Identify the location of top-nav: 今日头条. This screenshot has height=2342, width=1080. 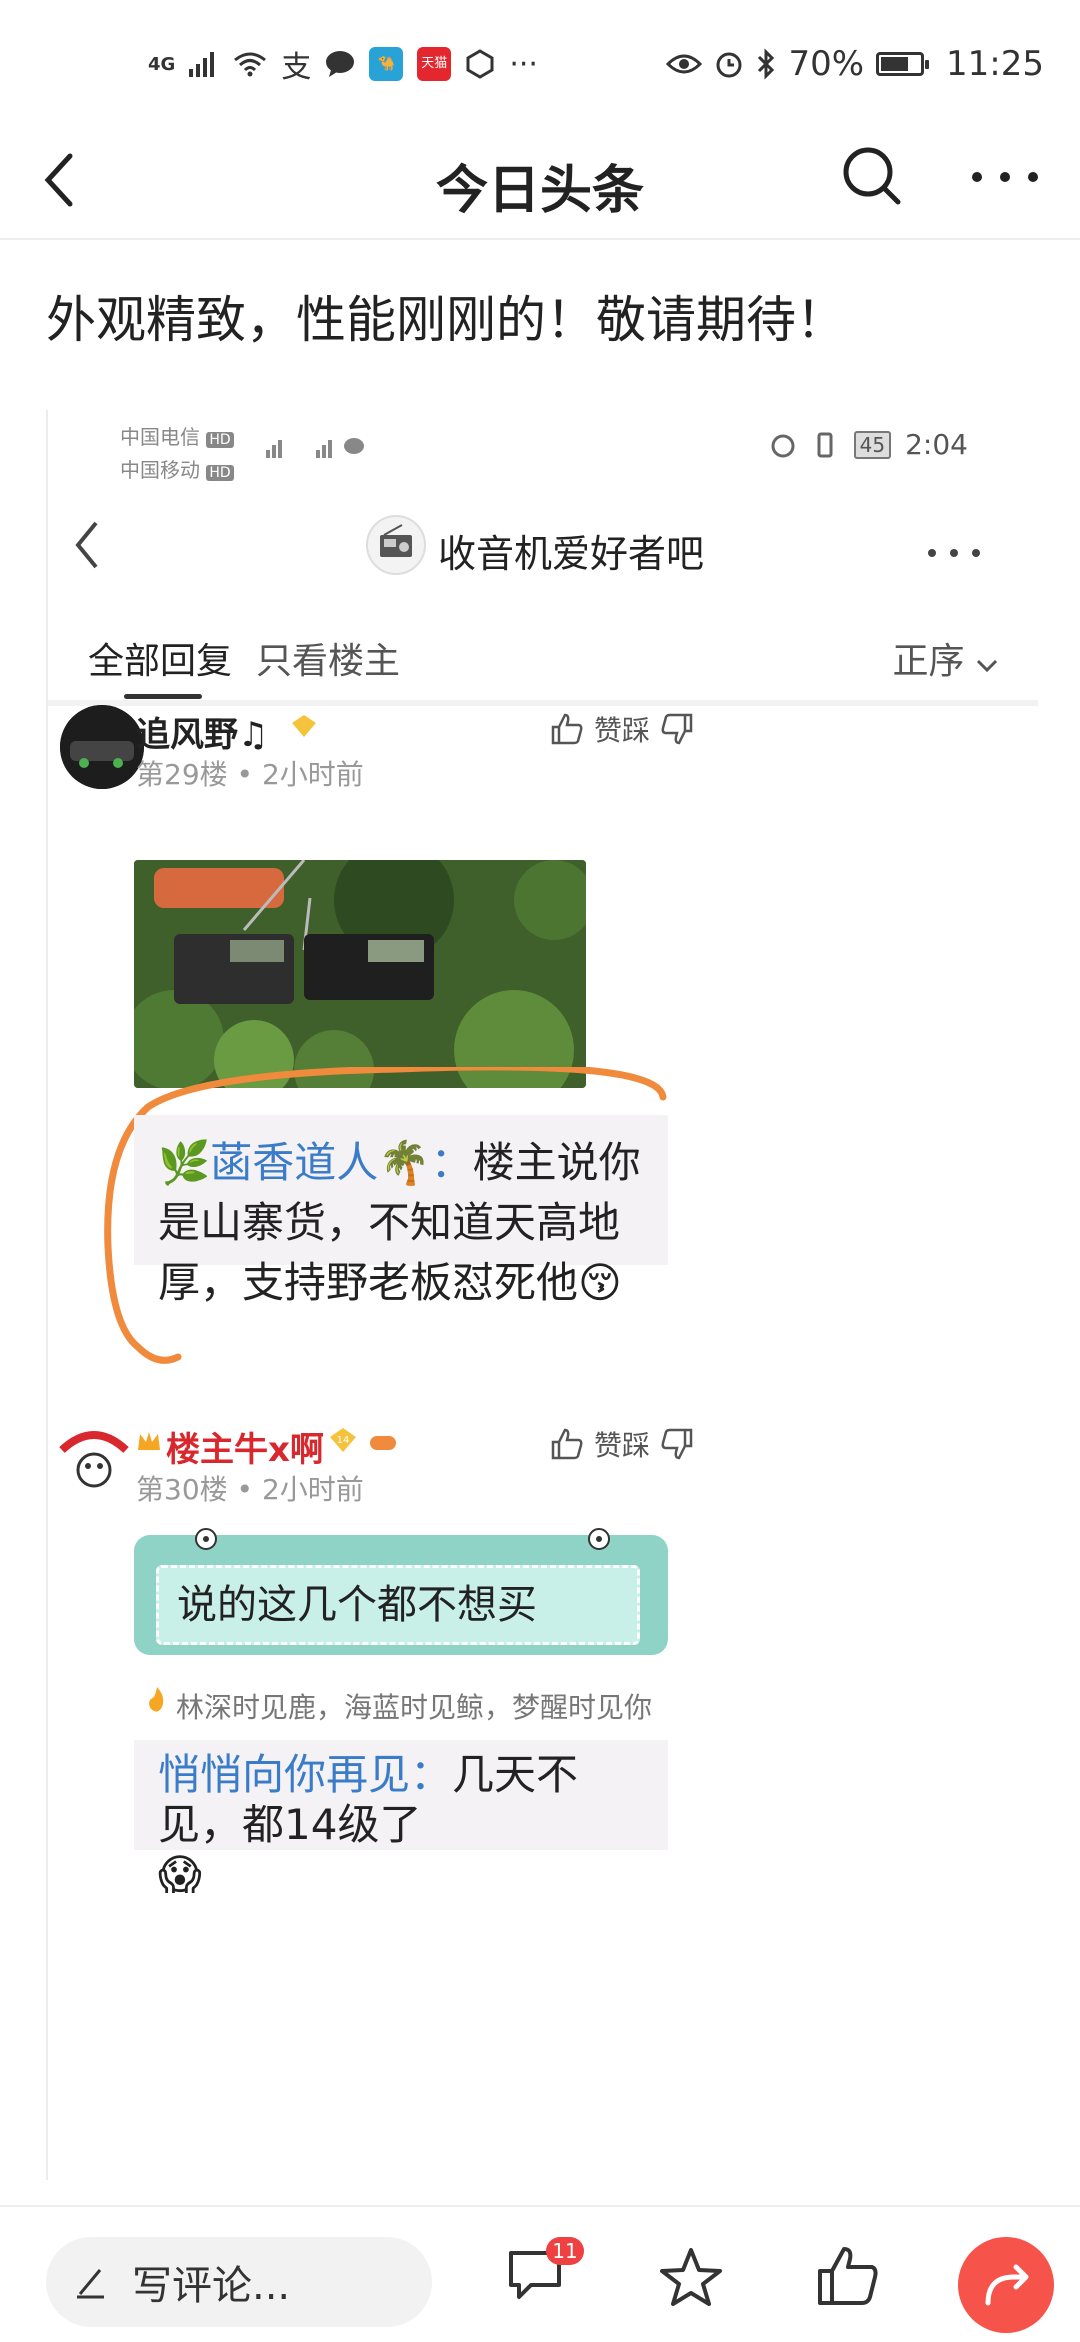
(540, 180).